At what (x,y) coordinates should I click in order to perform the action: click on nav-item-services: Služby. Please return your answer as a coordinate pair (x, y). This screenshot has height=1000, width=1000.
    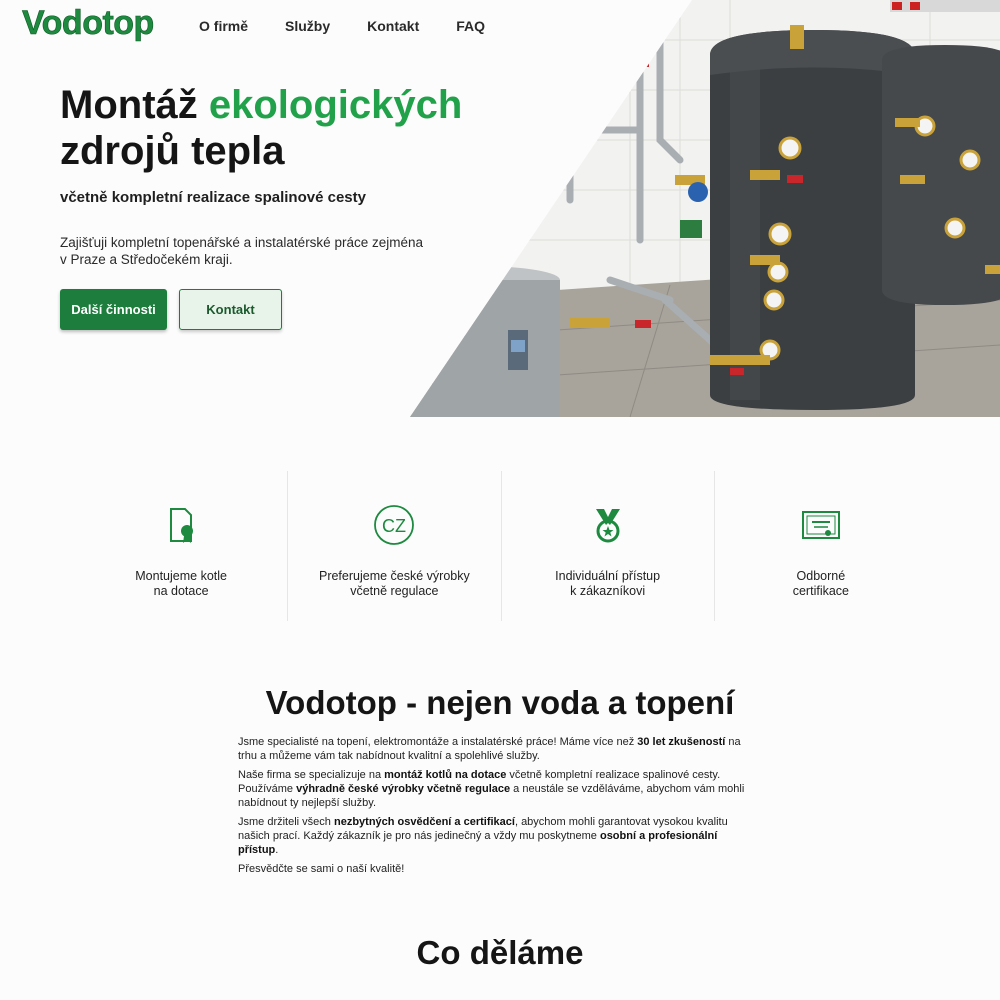
    Looking at the image, I should click on (307, 26).